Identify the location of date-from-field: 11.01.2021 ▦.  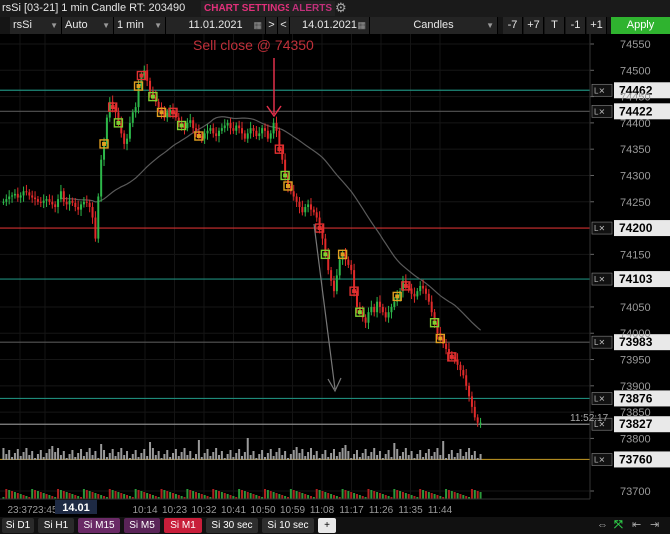
(216, 25).